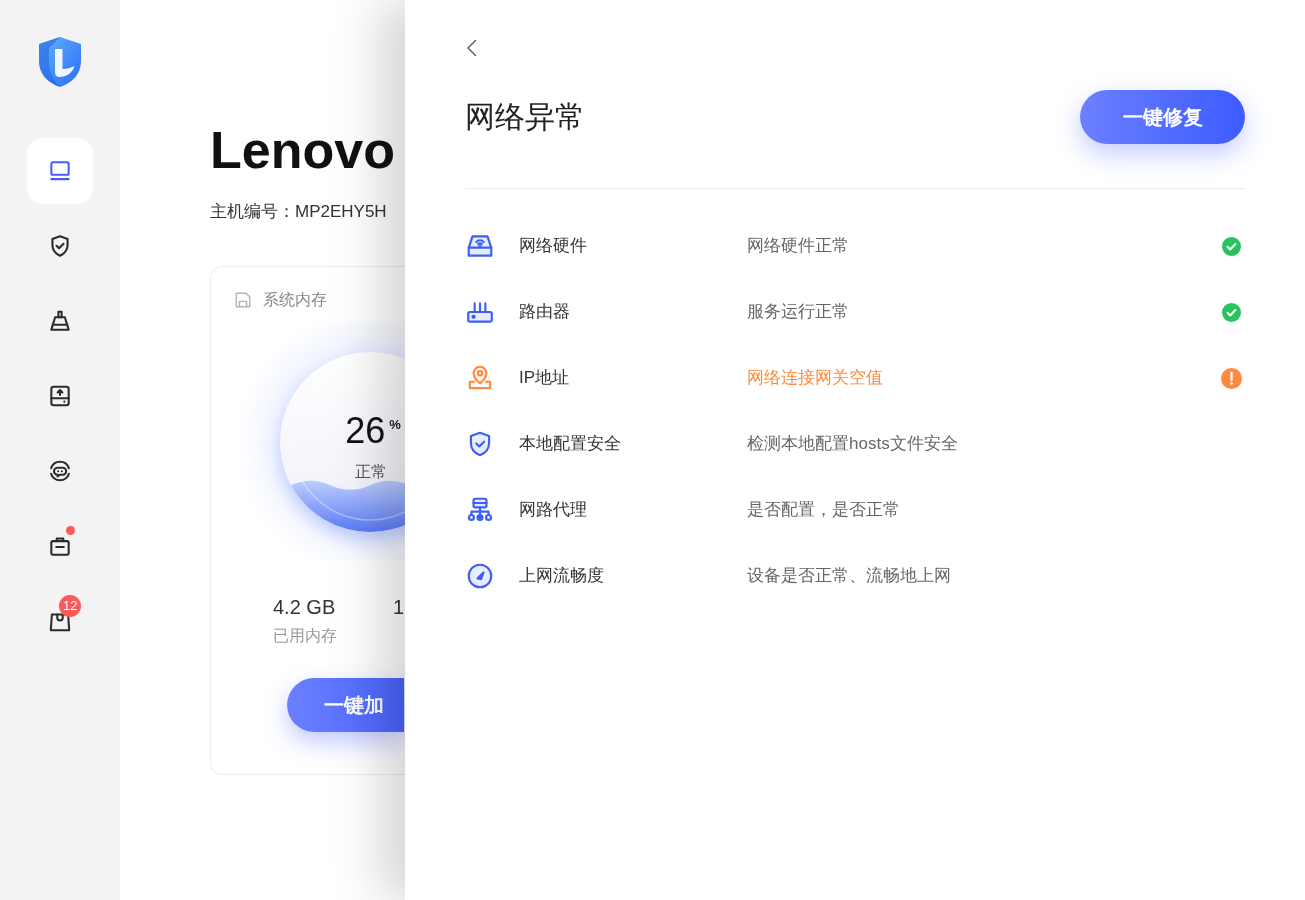 This screenshot has width=1305, height=900. Describe the element at coordinates (395, 425) in the screenshot. I see `gauge-unit: %` at that location.